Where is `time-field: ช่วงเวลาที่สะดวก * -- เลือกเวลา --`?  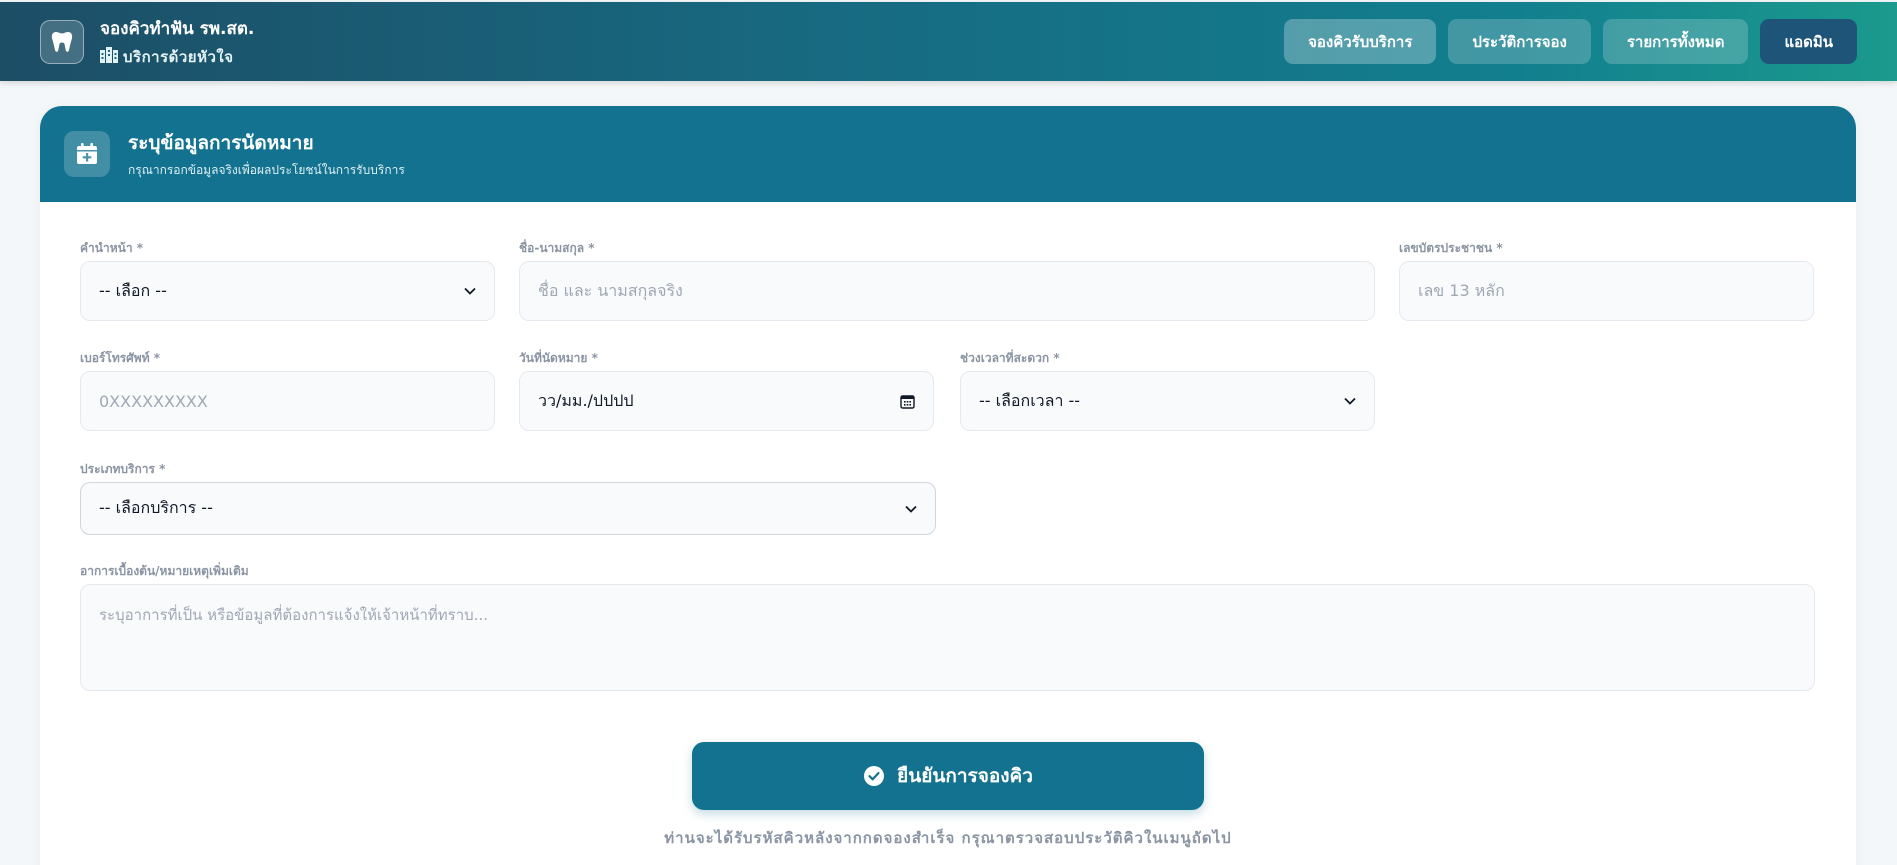 time-field: ช่วงเวลาที่สะดวก * -- เลือกเวลา -- is located at coordinates (1167, 390).